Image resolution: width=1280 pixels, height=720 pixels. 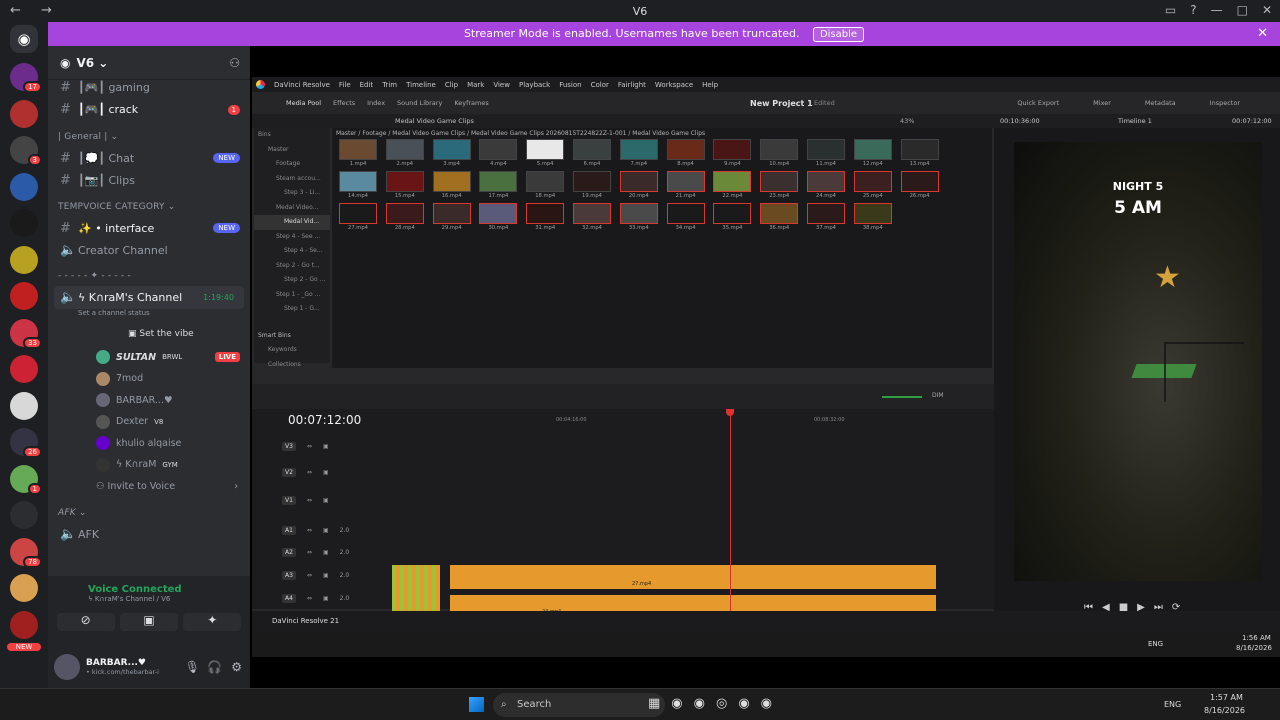 What do you see at coordinates (149, 63) in the screenshot?
I see `server-header: ◉ V6 ⌄ ⚇` at bounding box center [149, 63].